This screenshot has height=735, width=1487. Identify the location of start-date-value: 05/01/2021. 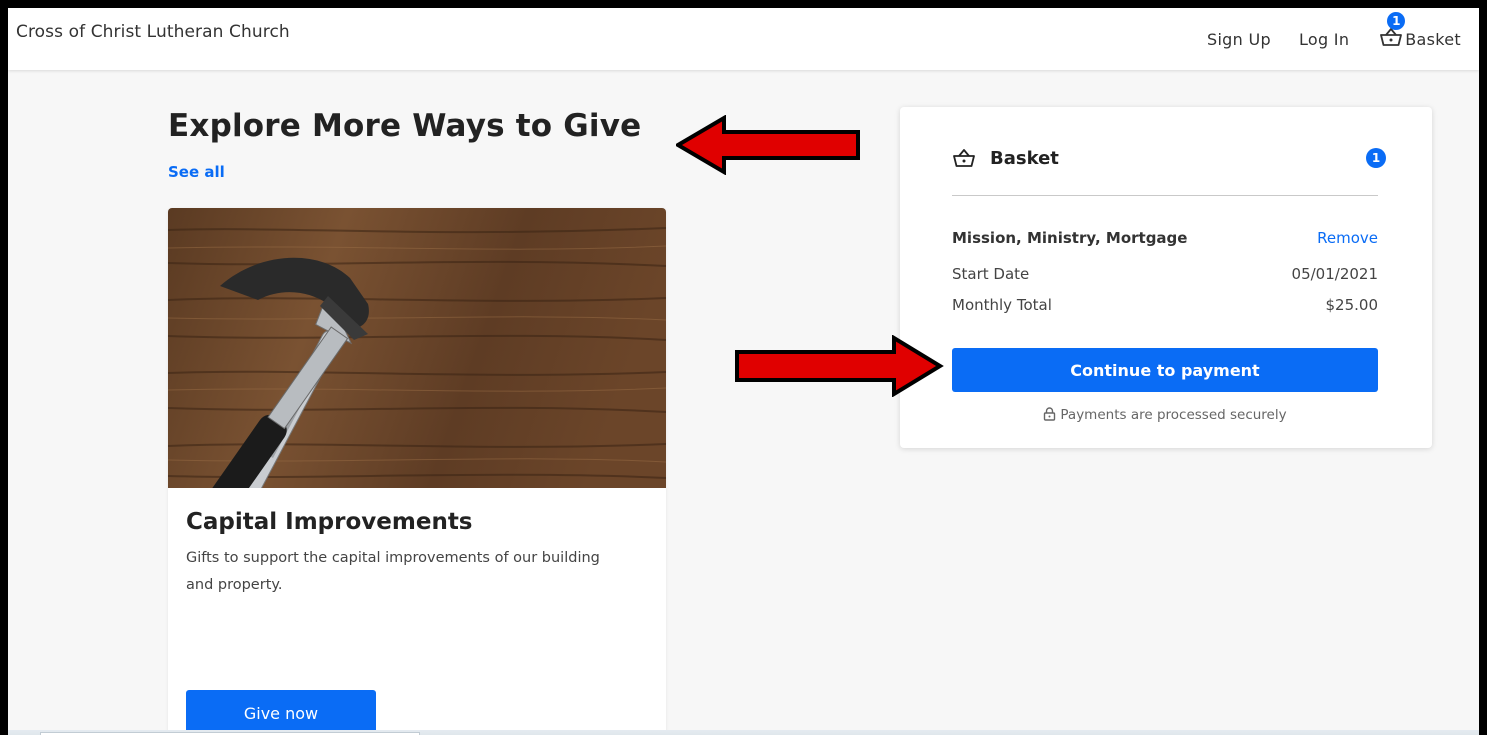
(1334, 274).